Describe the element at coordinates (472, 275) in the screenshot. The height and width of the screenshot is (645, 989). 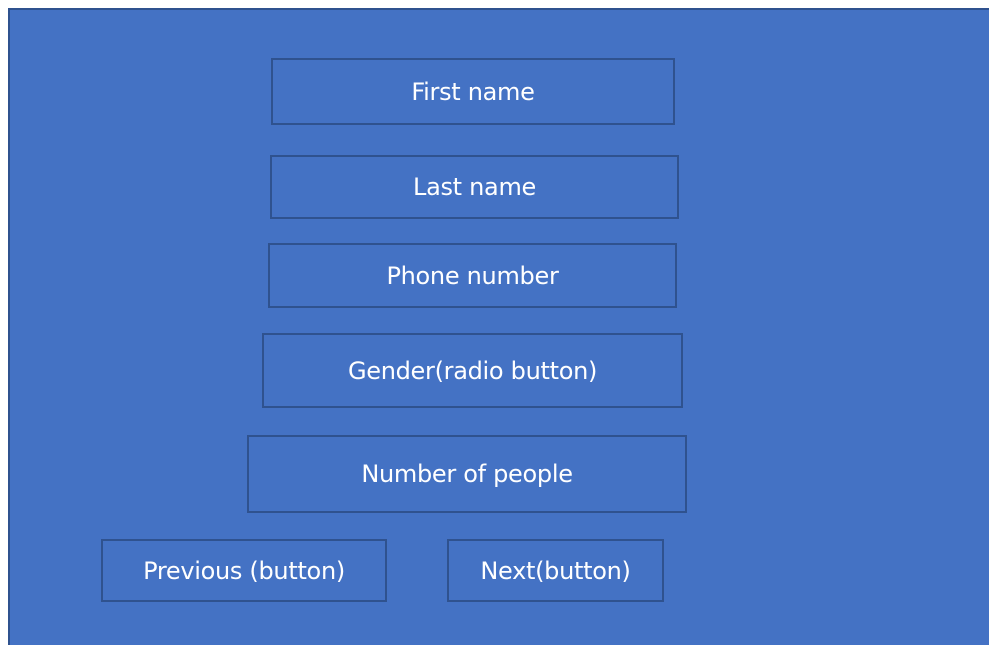
I see `phone-number-field: Phone number` at that location.